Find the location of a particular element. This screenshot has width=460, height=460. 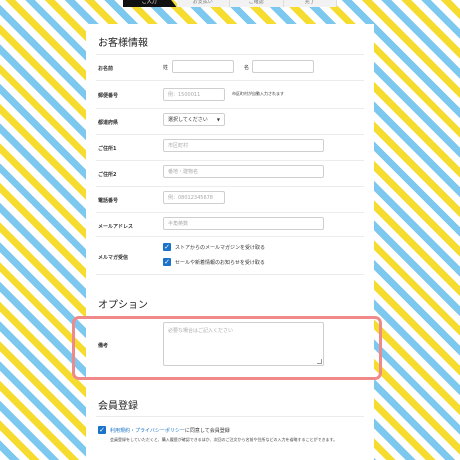

name-label: お名前 is located at coordinates (106, 69).